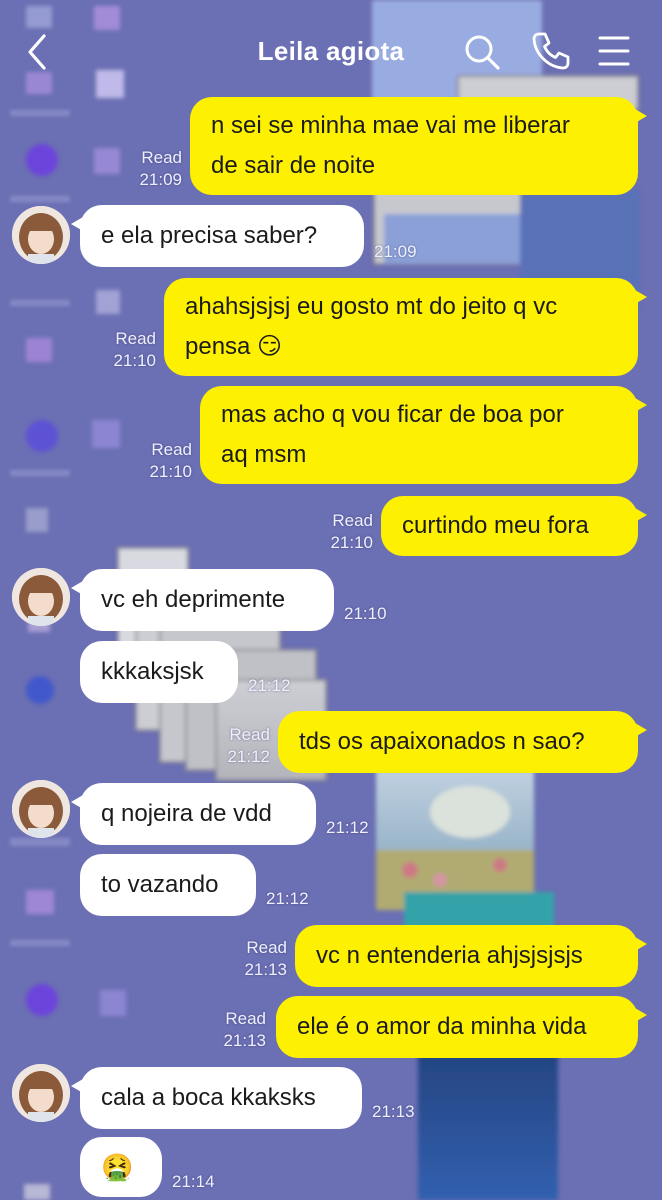  Describe the element at coordinates (216, 1098) in the screenshot. I see `incoming-message: cala a boca kkaksks` at that location.